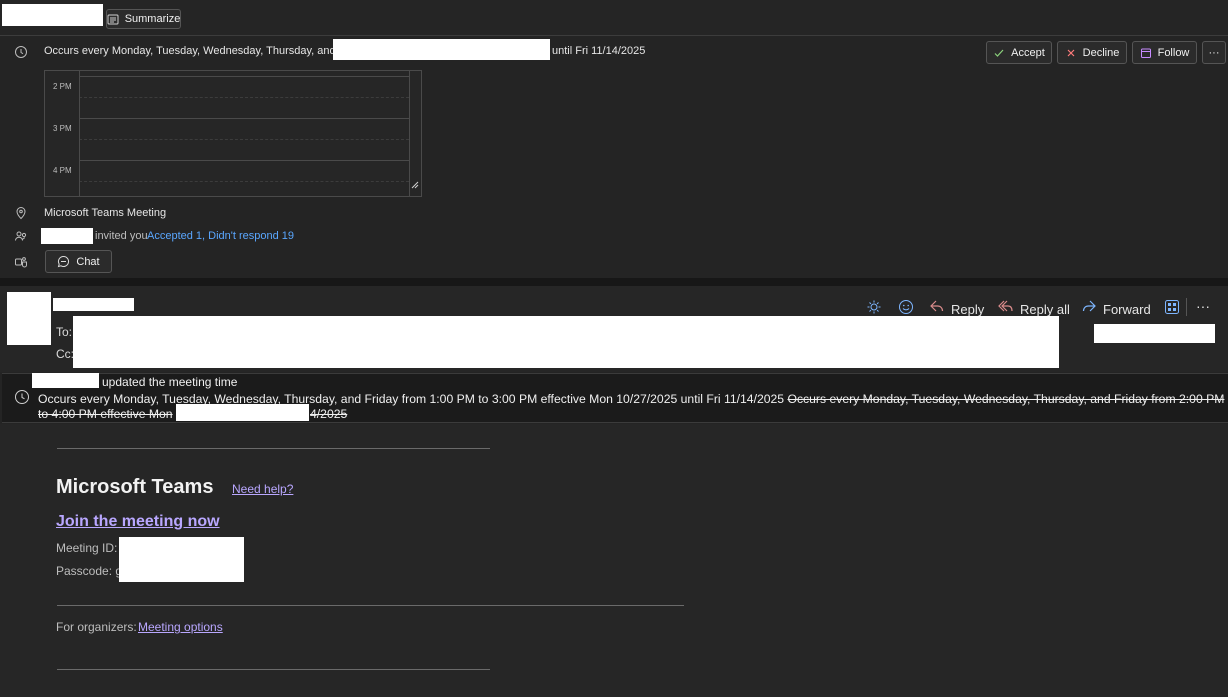  Describe the element at coordinates (1146, 53) in the screenshot. I see `calendar-follow-icon` at that location.